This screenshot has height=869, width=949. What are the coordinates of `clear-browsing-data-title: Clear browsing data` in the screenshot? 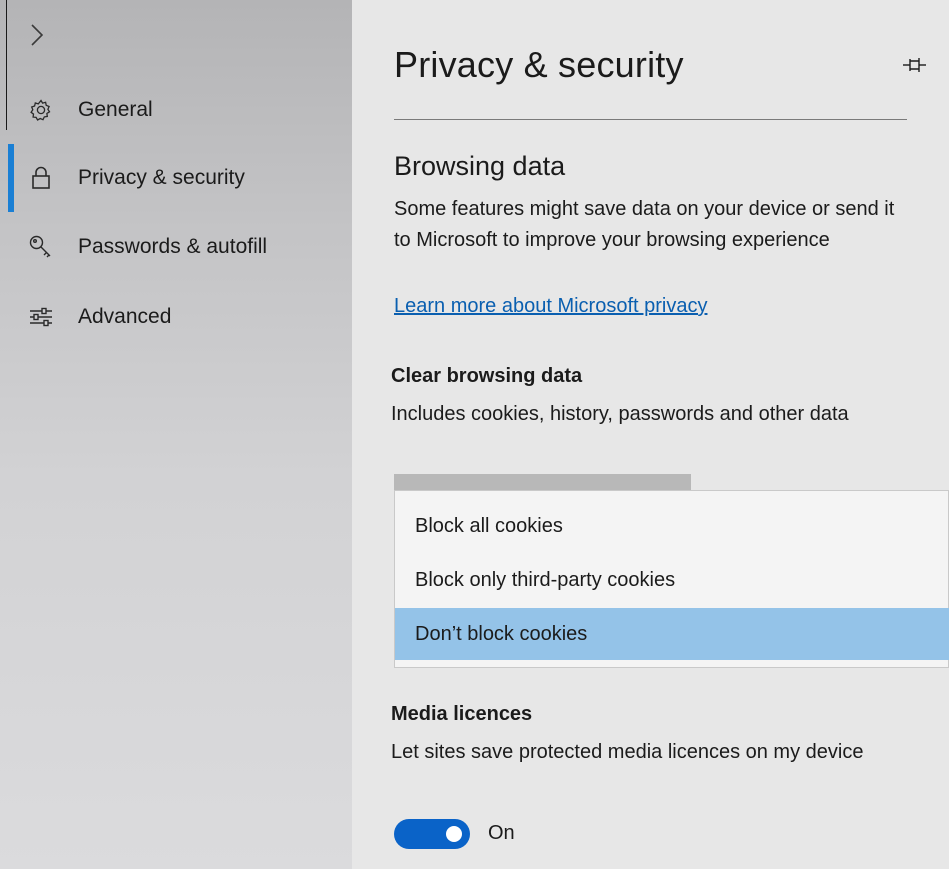 It's located at (487, 376).